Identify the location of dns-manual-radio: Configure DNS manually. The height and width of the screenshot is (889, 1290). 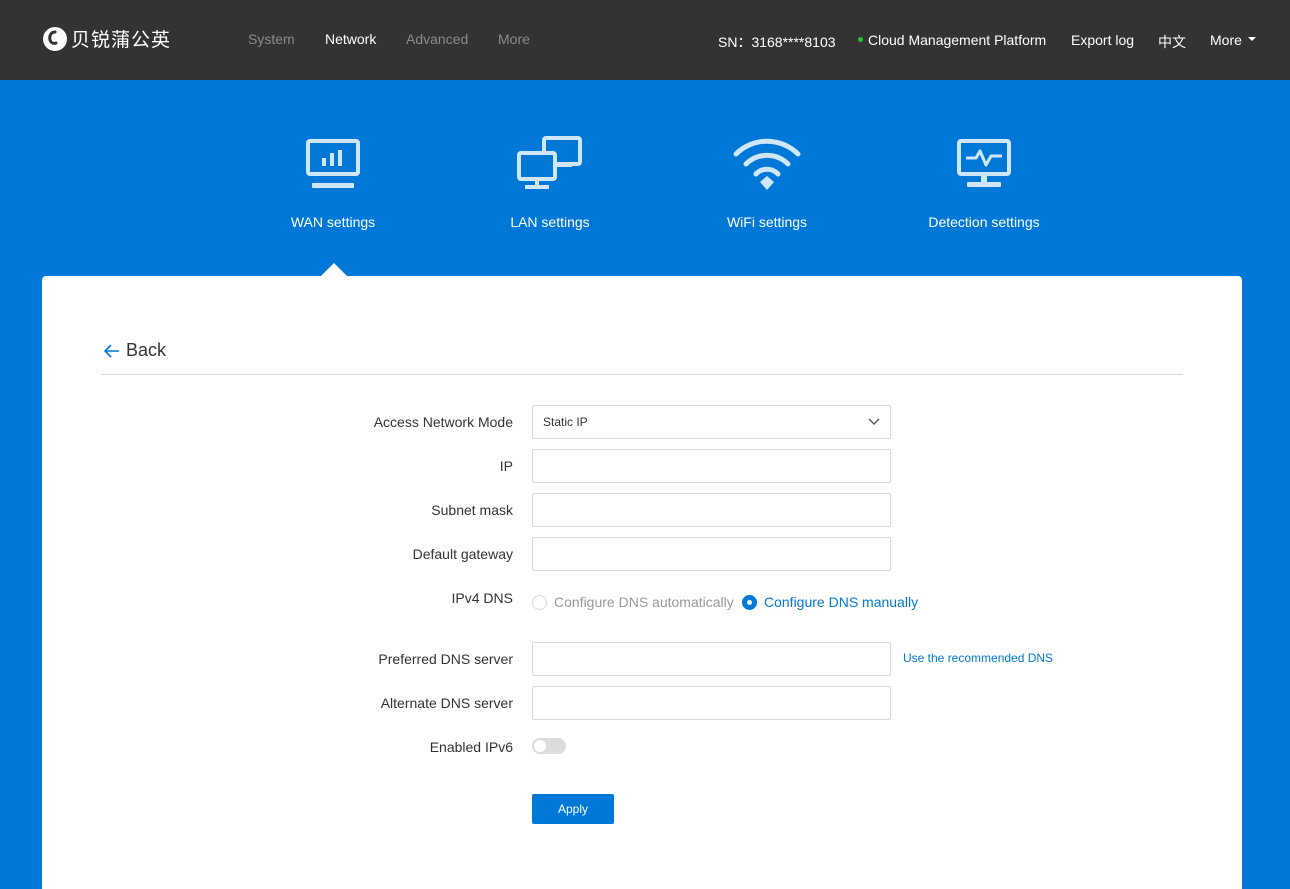
(830, 602).